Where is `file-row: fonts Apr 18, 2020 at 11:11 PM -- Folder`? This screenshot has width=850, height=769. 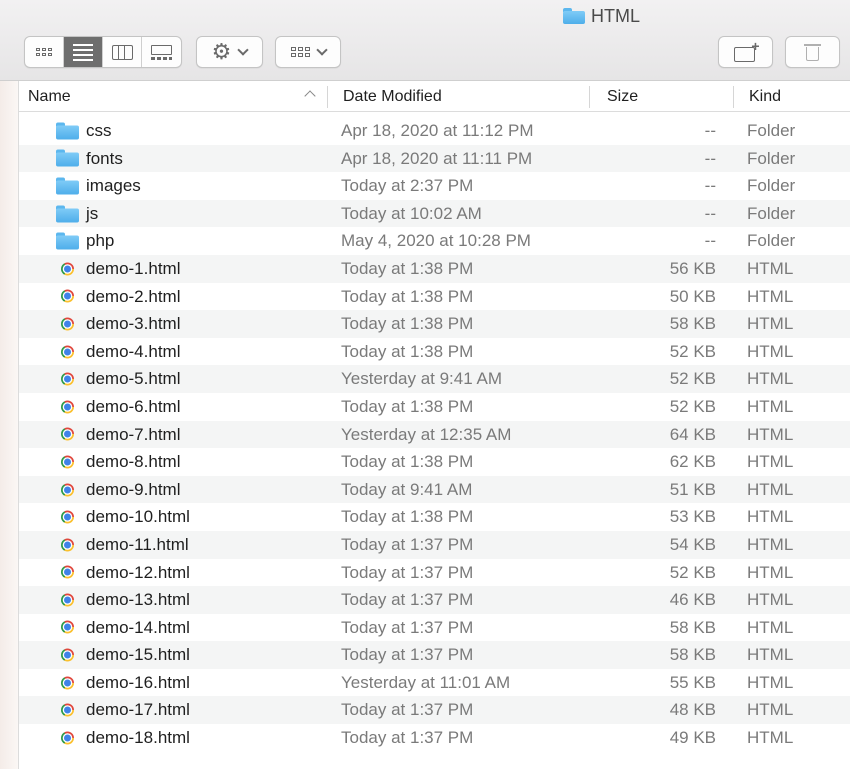
file-row: fonts Apr 18, 2020 at 11:11 PM -- Folder is located at coordinates (434, 158).